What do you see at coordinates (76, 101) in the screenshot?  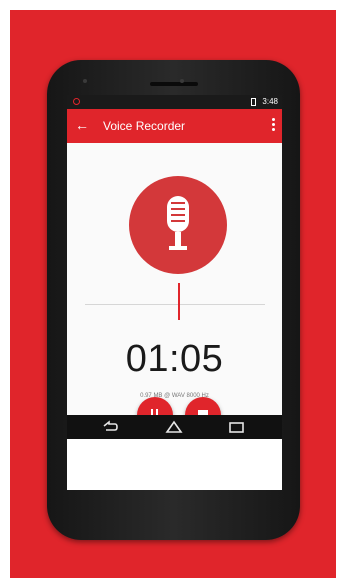 I see `notification-icon` at bounding box center [76, 101].